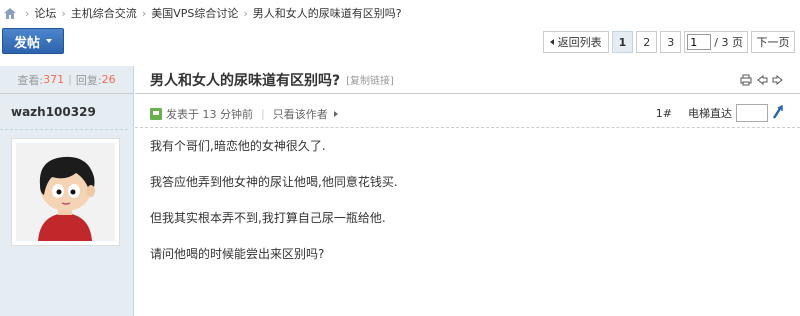 Image resolution: width=800 pixels, height=316 pixels. I want to click on breadcrumb-us-vps: 美国VPS综合讨论, so click(194, 13).